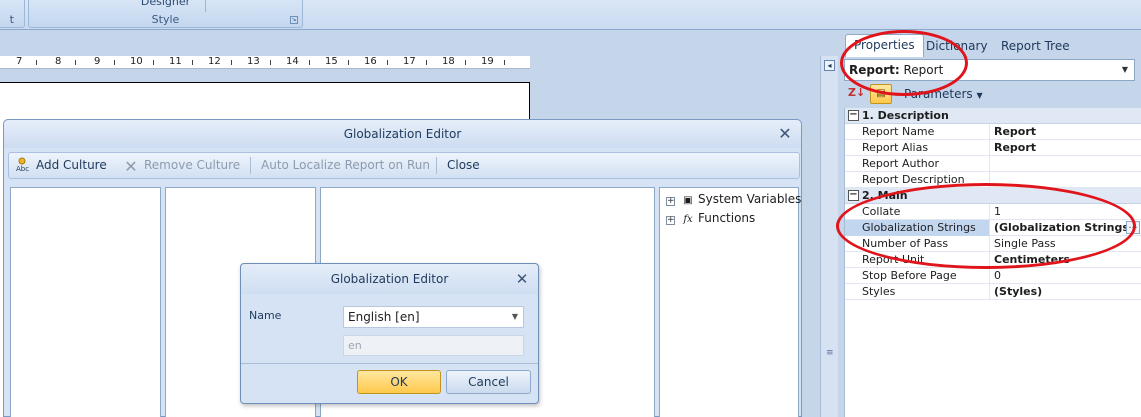 This screenshot has width=1141, height=417. I want to click on parameters-dropdown: Parameters ▼, so click(943, 94).